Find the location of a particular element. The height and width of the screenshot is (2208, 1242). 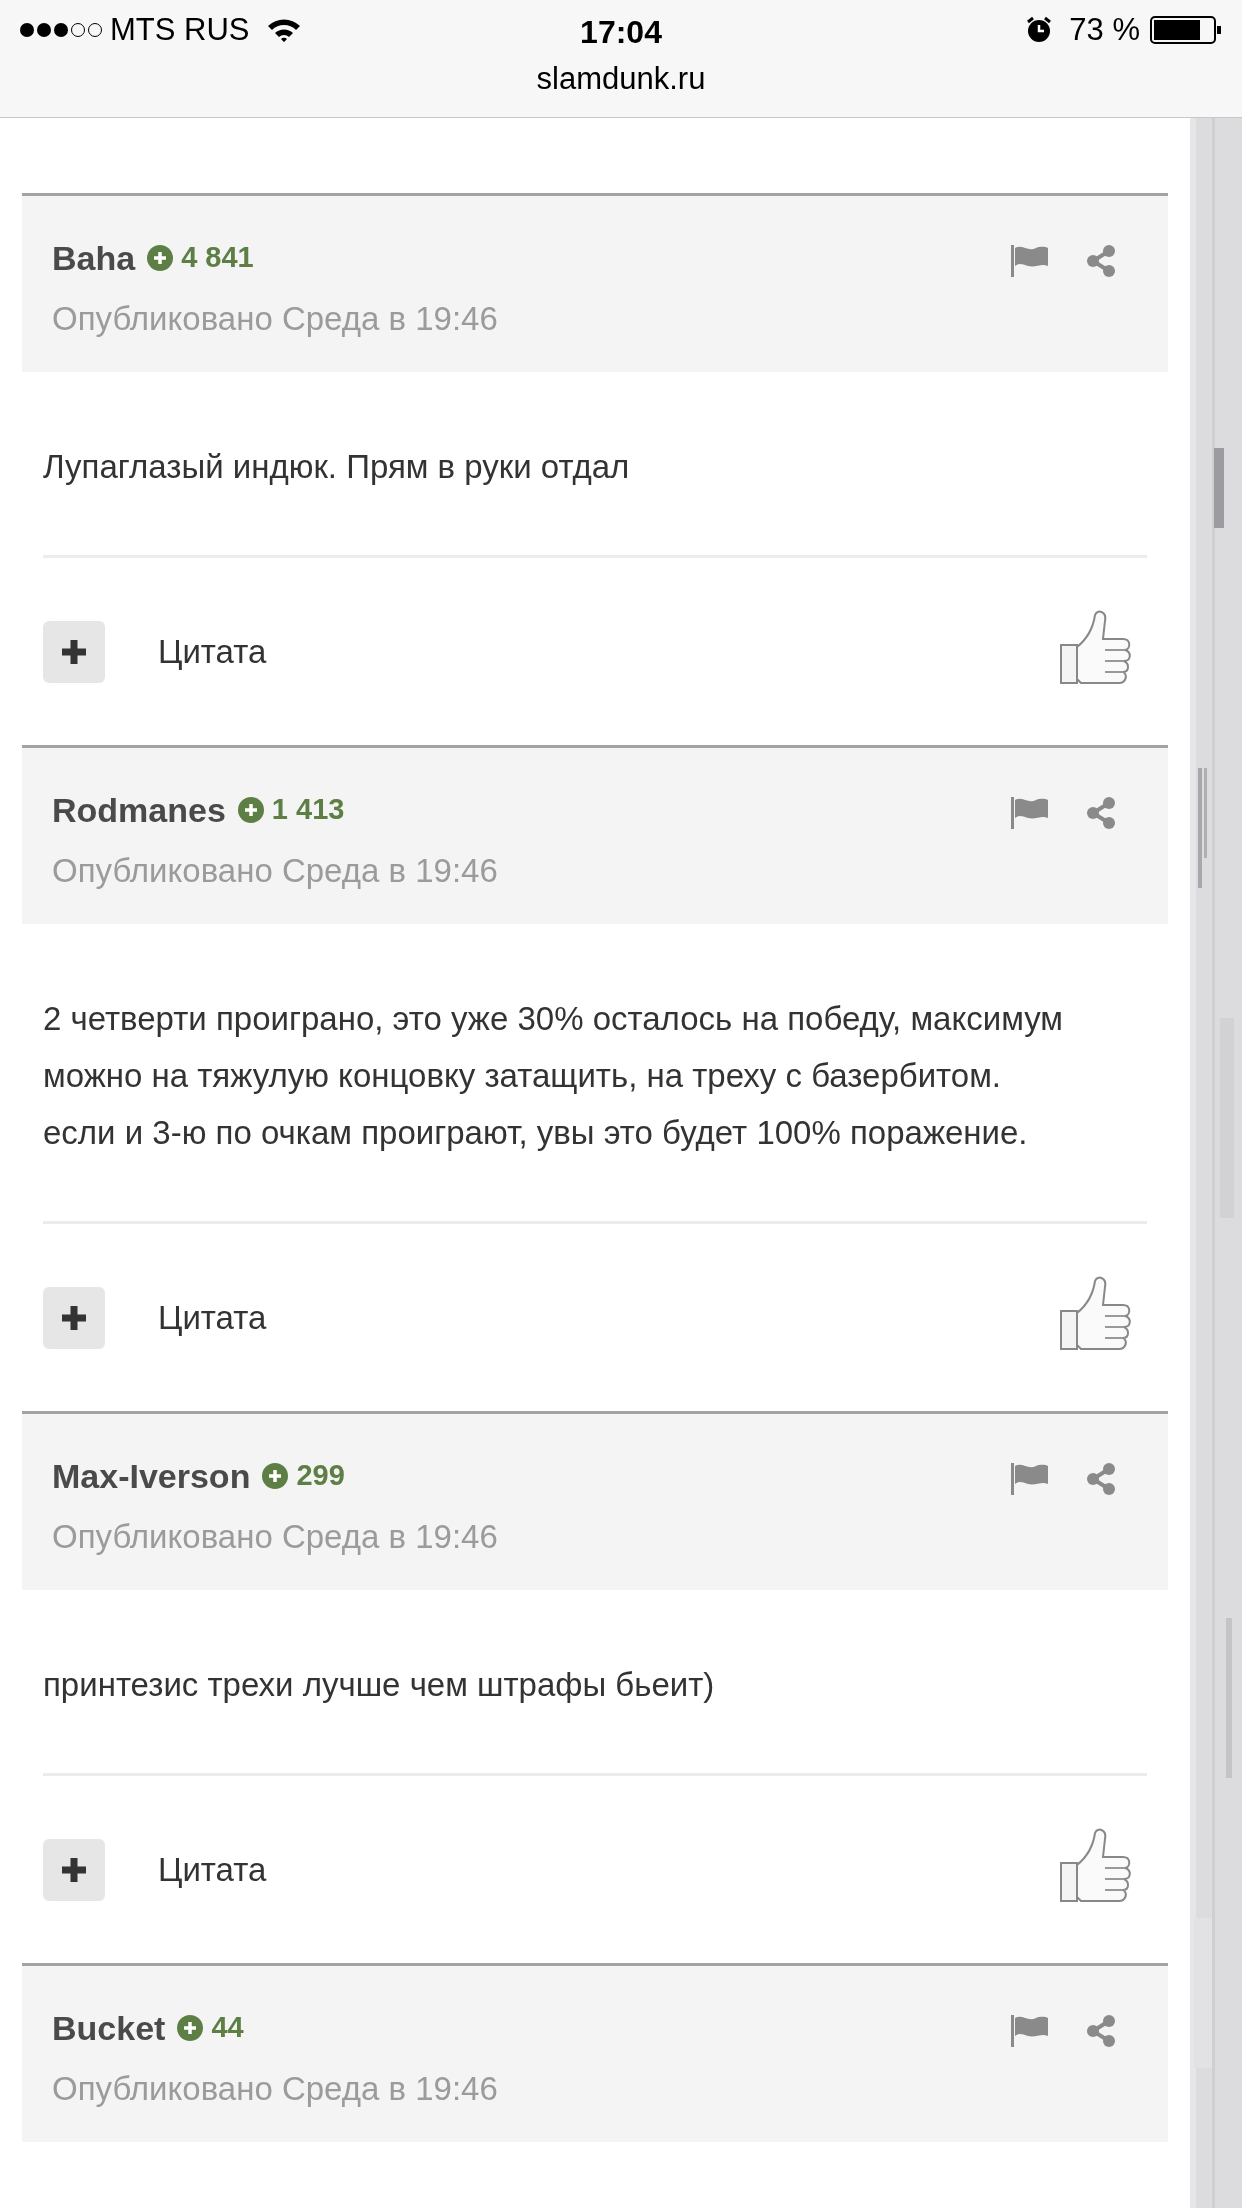

post-text: принтезис трехи лучше чем штрафы бьеит) is located at coordinates (379, 1685).